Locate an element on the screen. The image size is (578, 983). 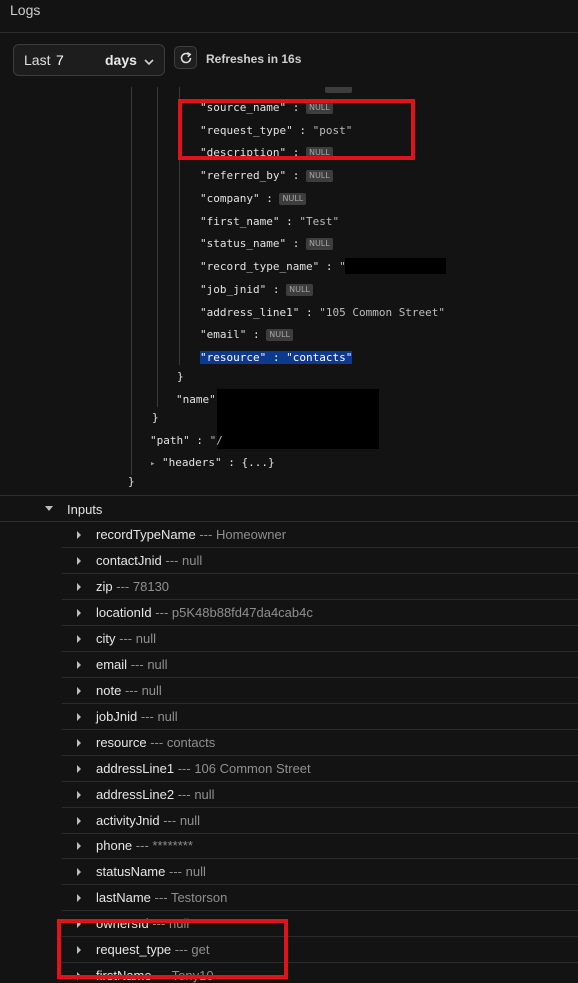
input-row: lastName --- Testorson is located at coordinates (320, 898).